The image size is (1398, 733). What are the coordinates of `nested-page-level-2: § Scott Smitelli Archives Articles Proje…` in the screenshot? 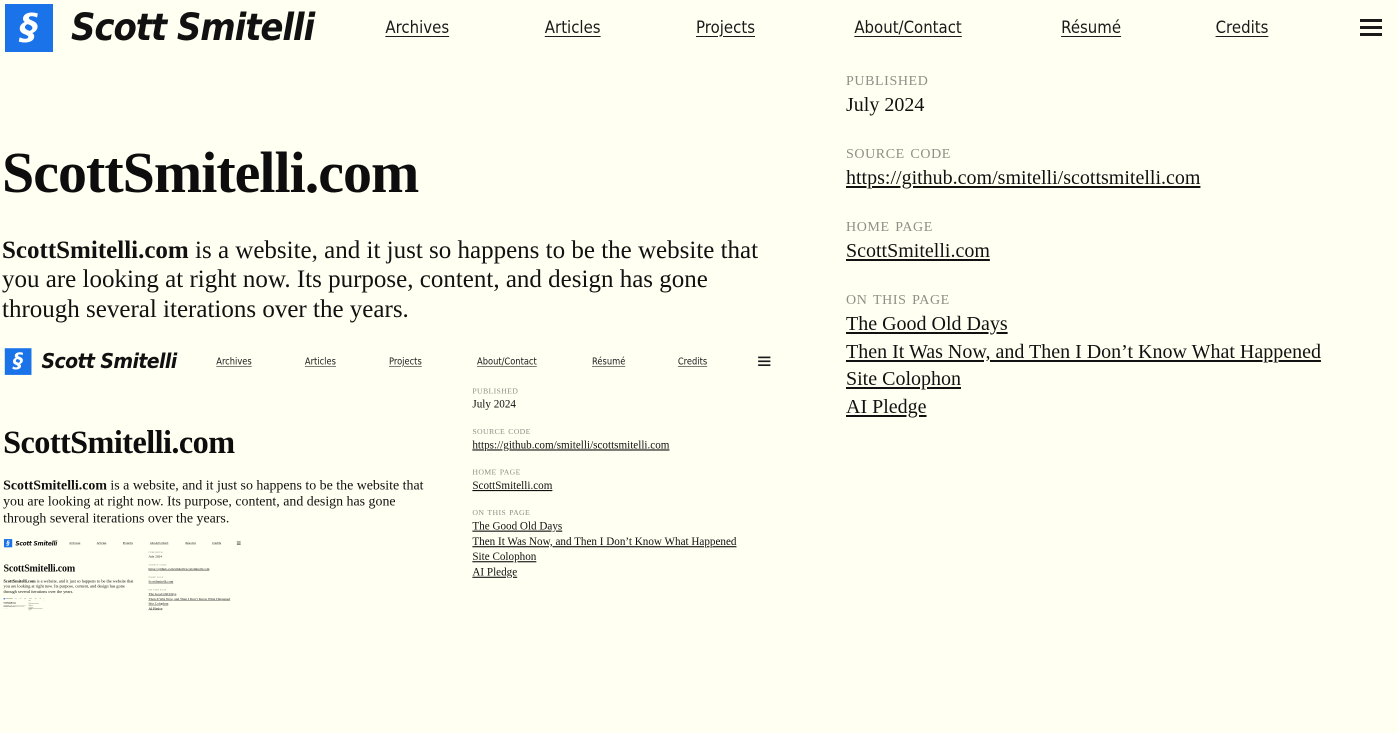 It's located at (123, 601).